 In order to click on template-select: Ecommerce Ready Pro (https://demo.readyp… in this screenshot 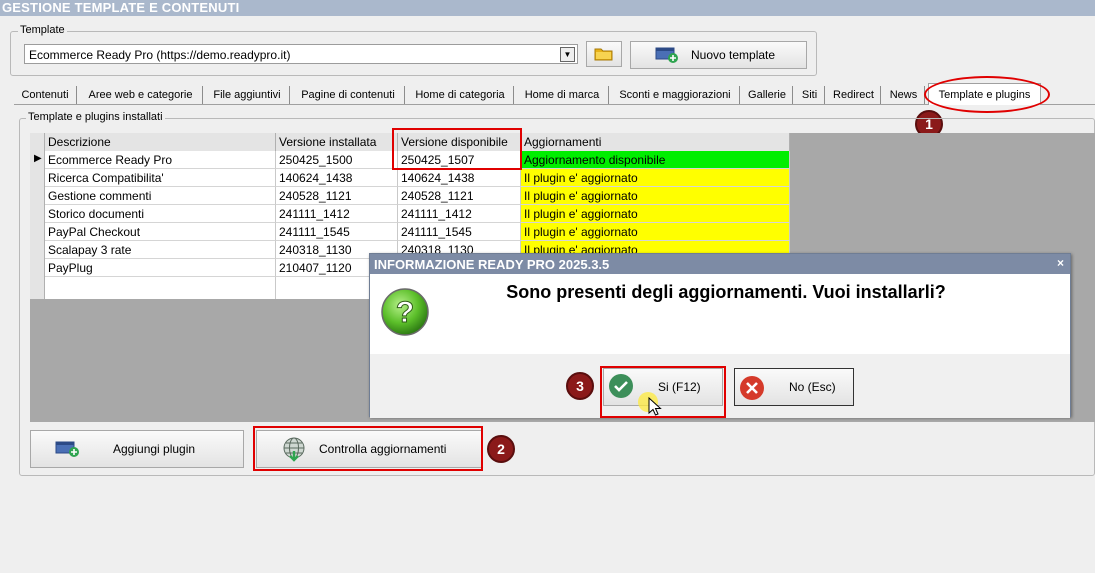, I will do `click(301, 54)`.